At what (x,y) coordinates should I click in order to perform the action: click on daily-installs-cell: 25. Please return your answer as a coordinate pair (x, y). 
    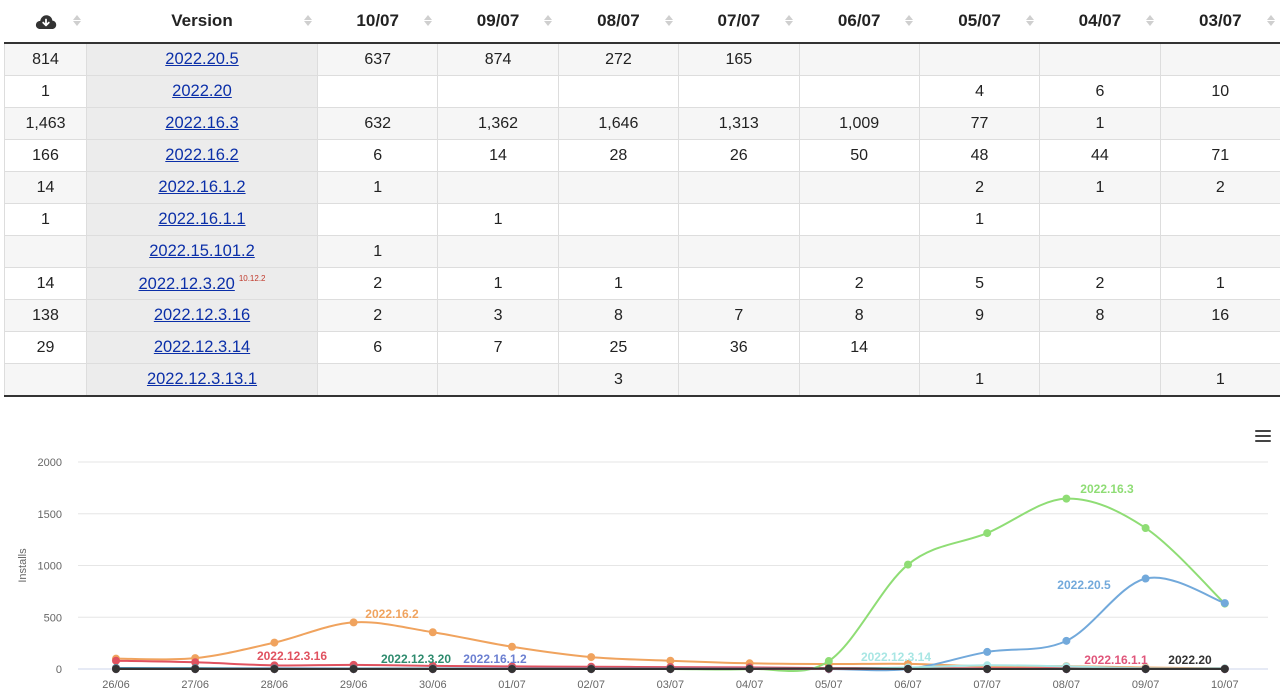
    Looking at the image, I should click on (618, 347).